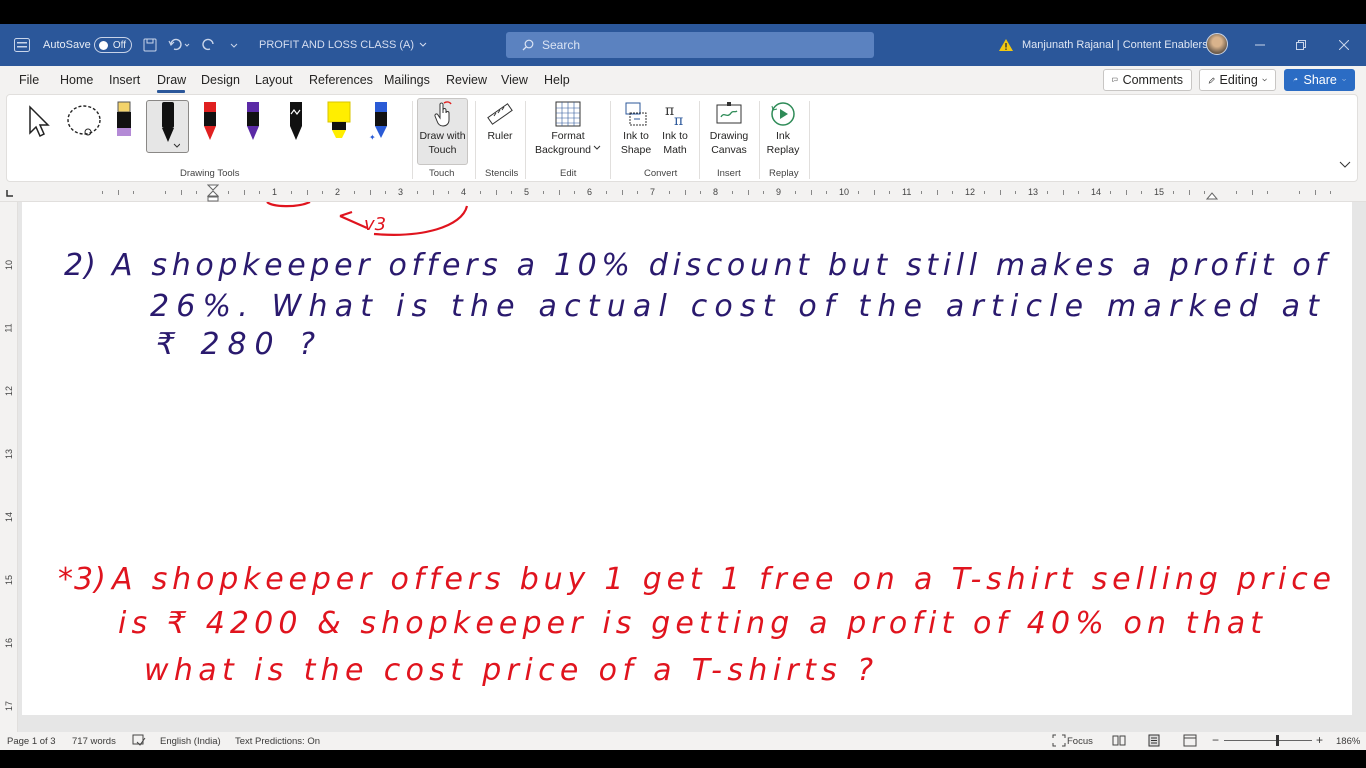  Describe the element at coordinates (1006, 45) in the screenshot. I see `warning-icon` at that location.